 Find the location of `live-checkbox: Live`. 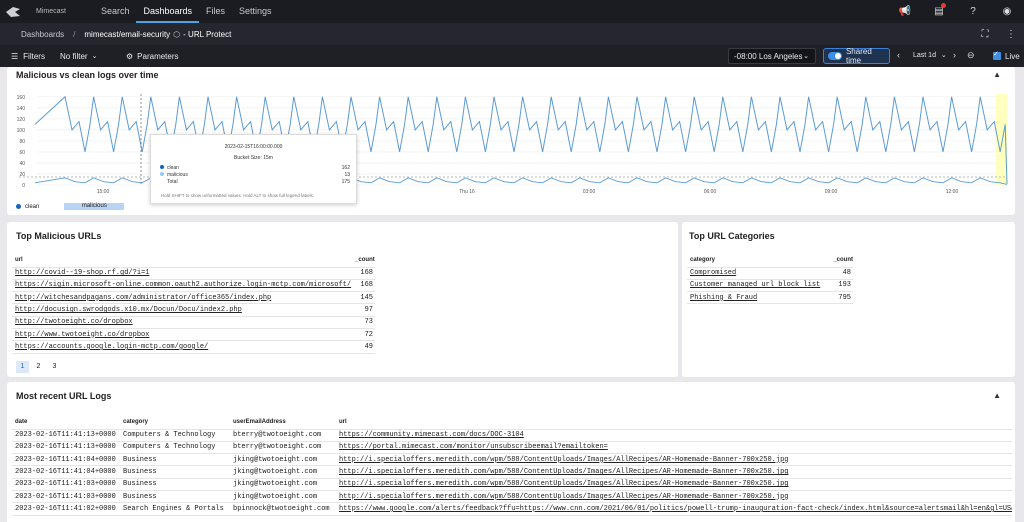

live-checkbox: Live is located at coordinates (1006, 55).